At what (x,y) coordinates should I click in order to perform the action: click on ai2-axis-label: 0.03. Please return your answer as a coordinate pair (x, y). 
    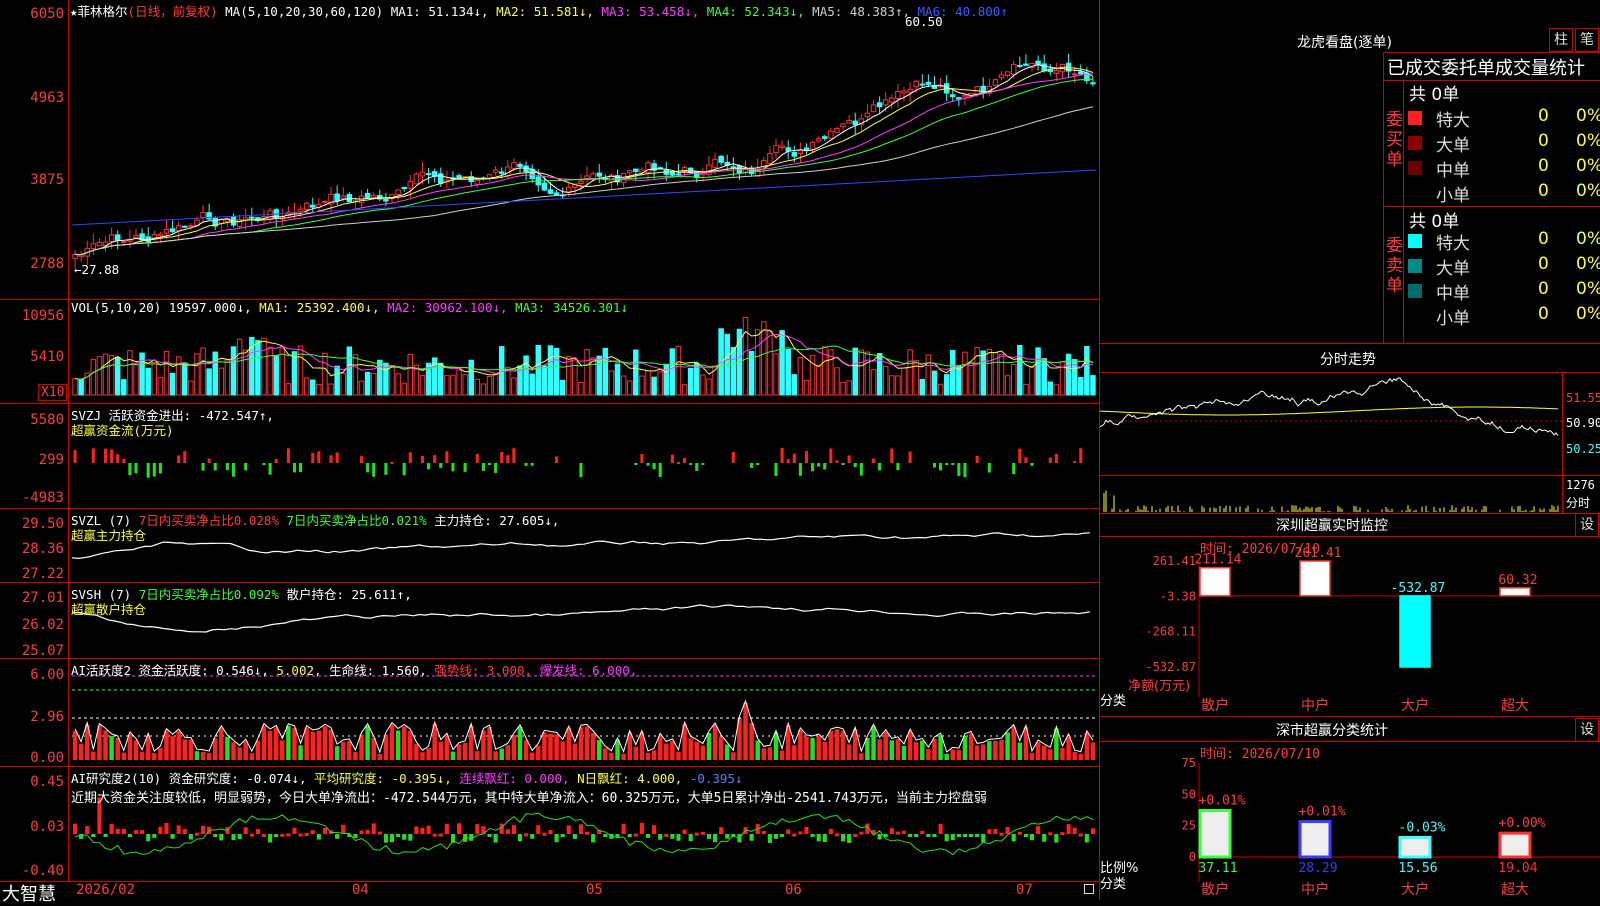
    Looking at the image, I should click on (47, 827).